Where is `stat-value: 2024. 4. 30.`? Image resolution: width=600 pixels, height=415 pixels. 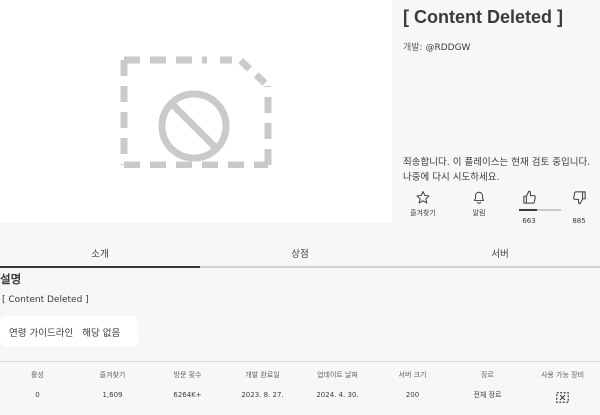 stat-value: 2024. 4. 30. is located at coordinates (337, 395).